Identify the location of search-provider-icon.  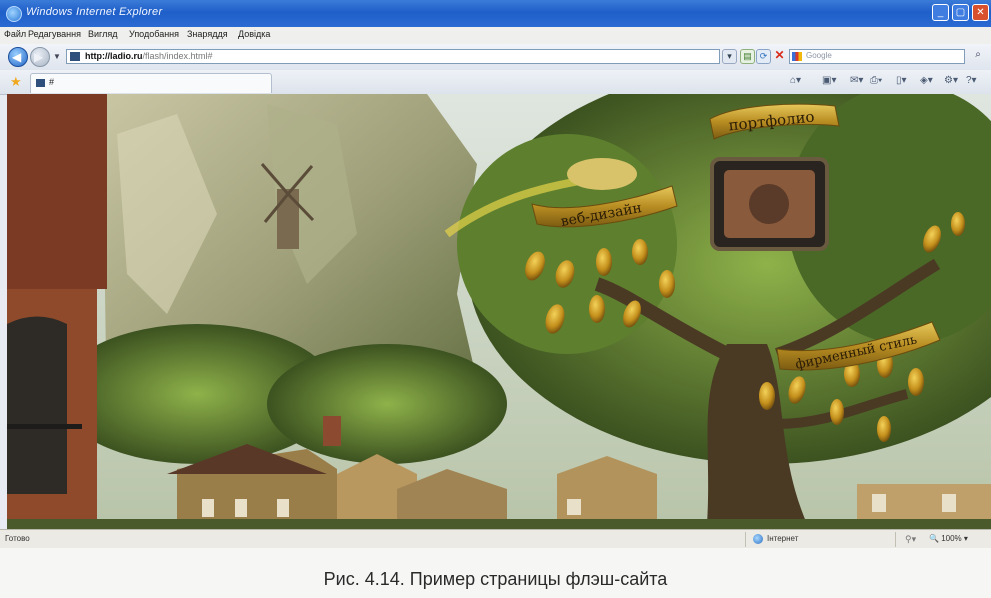
(797, 56).